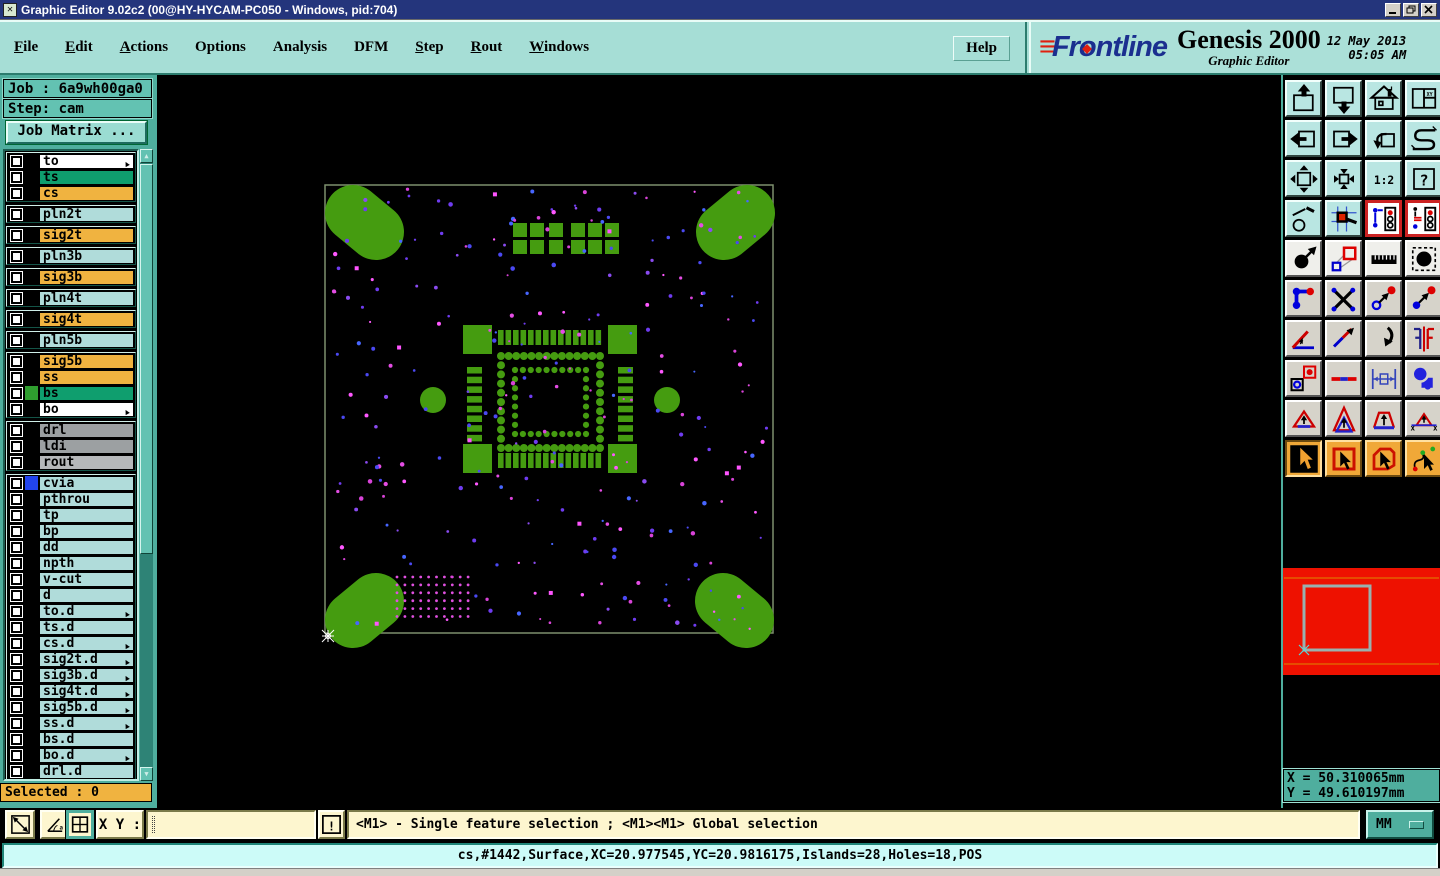  Describe the element at coordinates (1383, 418) in the screenshot. I see `resize-wide-button` at that location.